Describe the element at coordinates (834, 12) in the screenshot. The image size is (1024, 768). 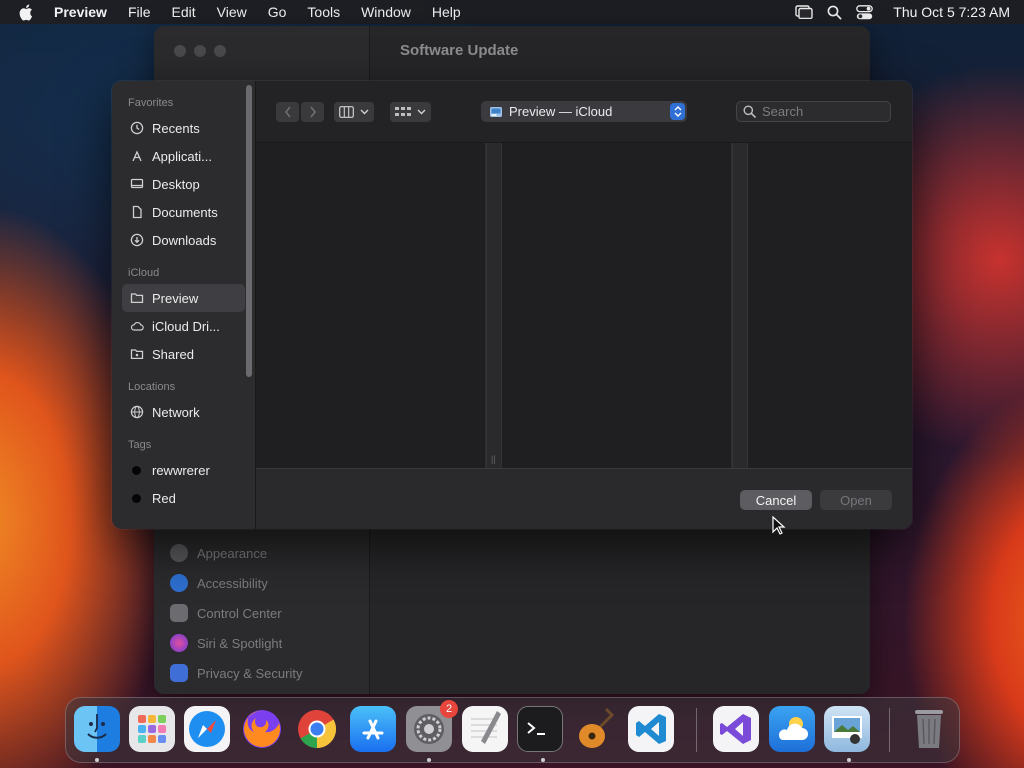
I see `spotlight-search-icon` at that location.